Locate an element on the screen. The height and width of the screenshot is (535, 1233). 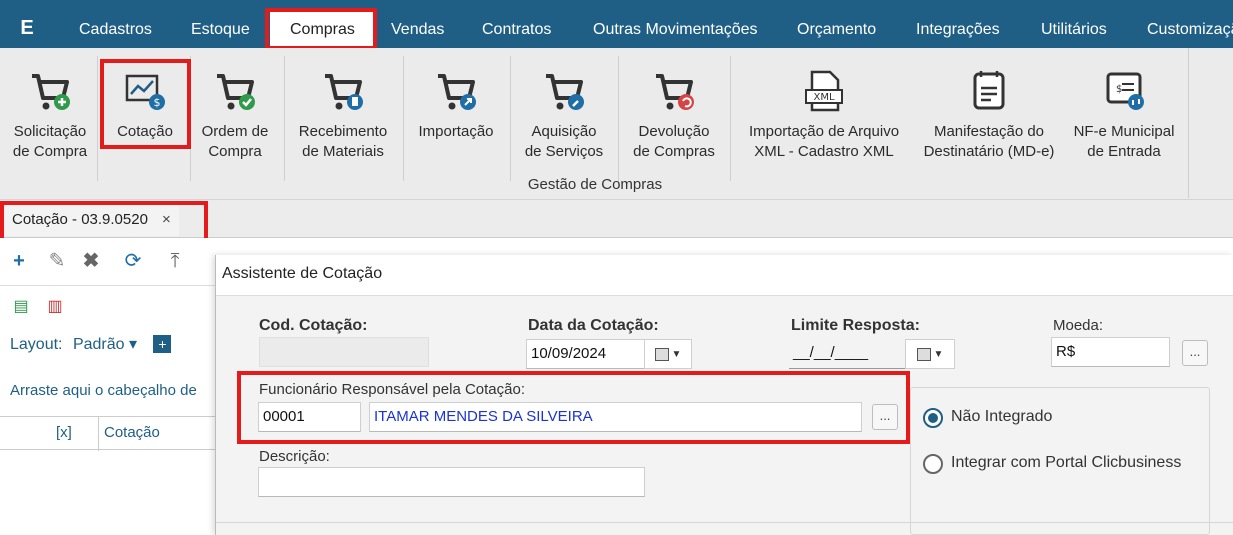
app-logo-icon: E is located at coordinates (27, 28).